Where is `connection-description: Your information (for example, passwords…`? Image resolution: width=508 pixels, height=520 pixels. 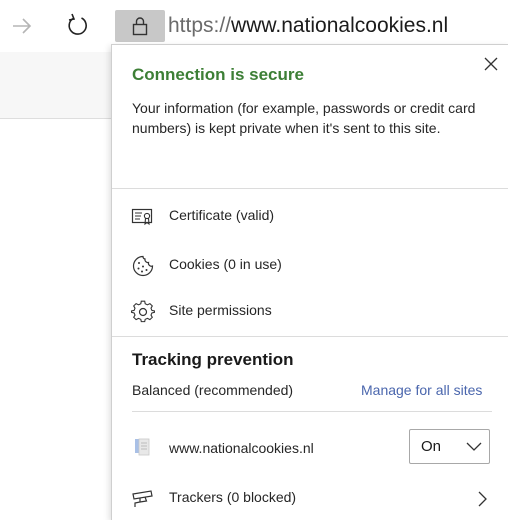 connection-description: Your information (for example, passwords… is located at coordinates (304, 118).